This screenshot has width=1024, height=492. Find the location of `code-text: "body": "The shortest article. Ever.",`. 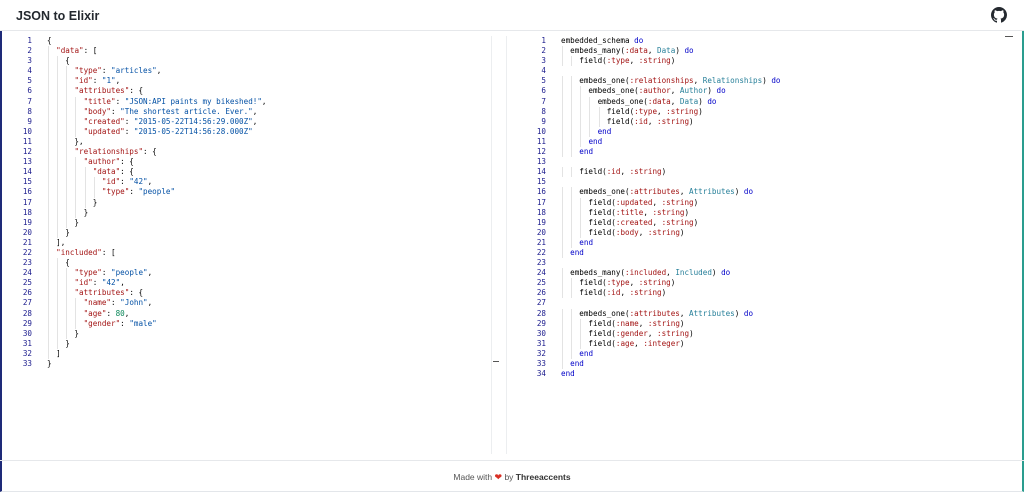

code-text: "body": "The shortest article. Ever.", is located at coordinates (170, 111).